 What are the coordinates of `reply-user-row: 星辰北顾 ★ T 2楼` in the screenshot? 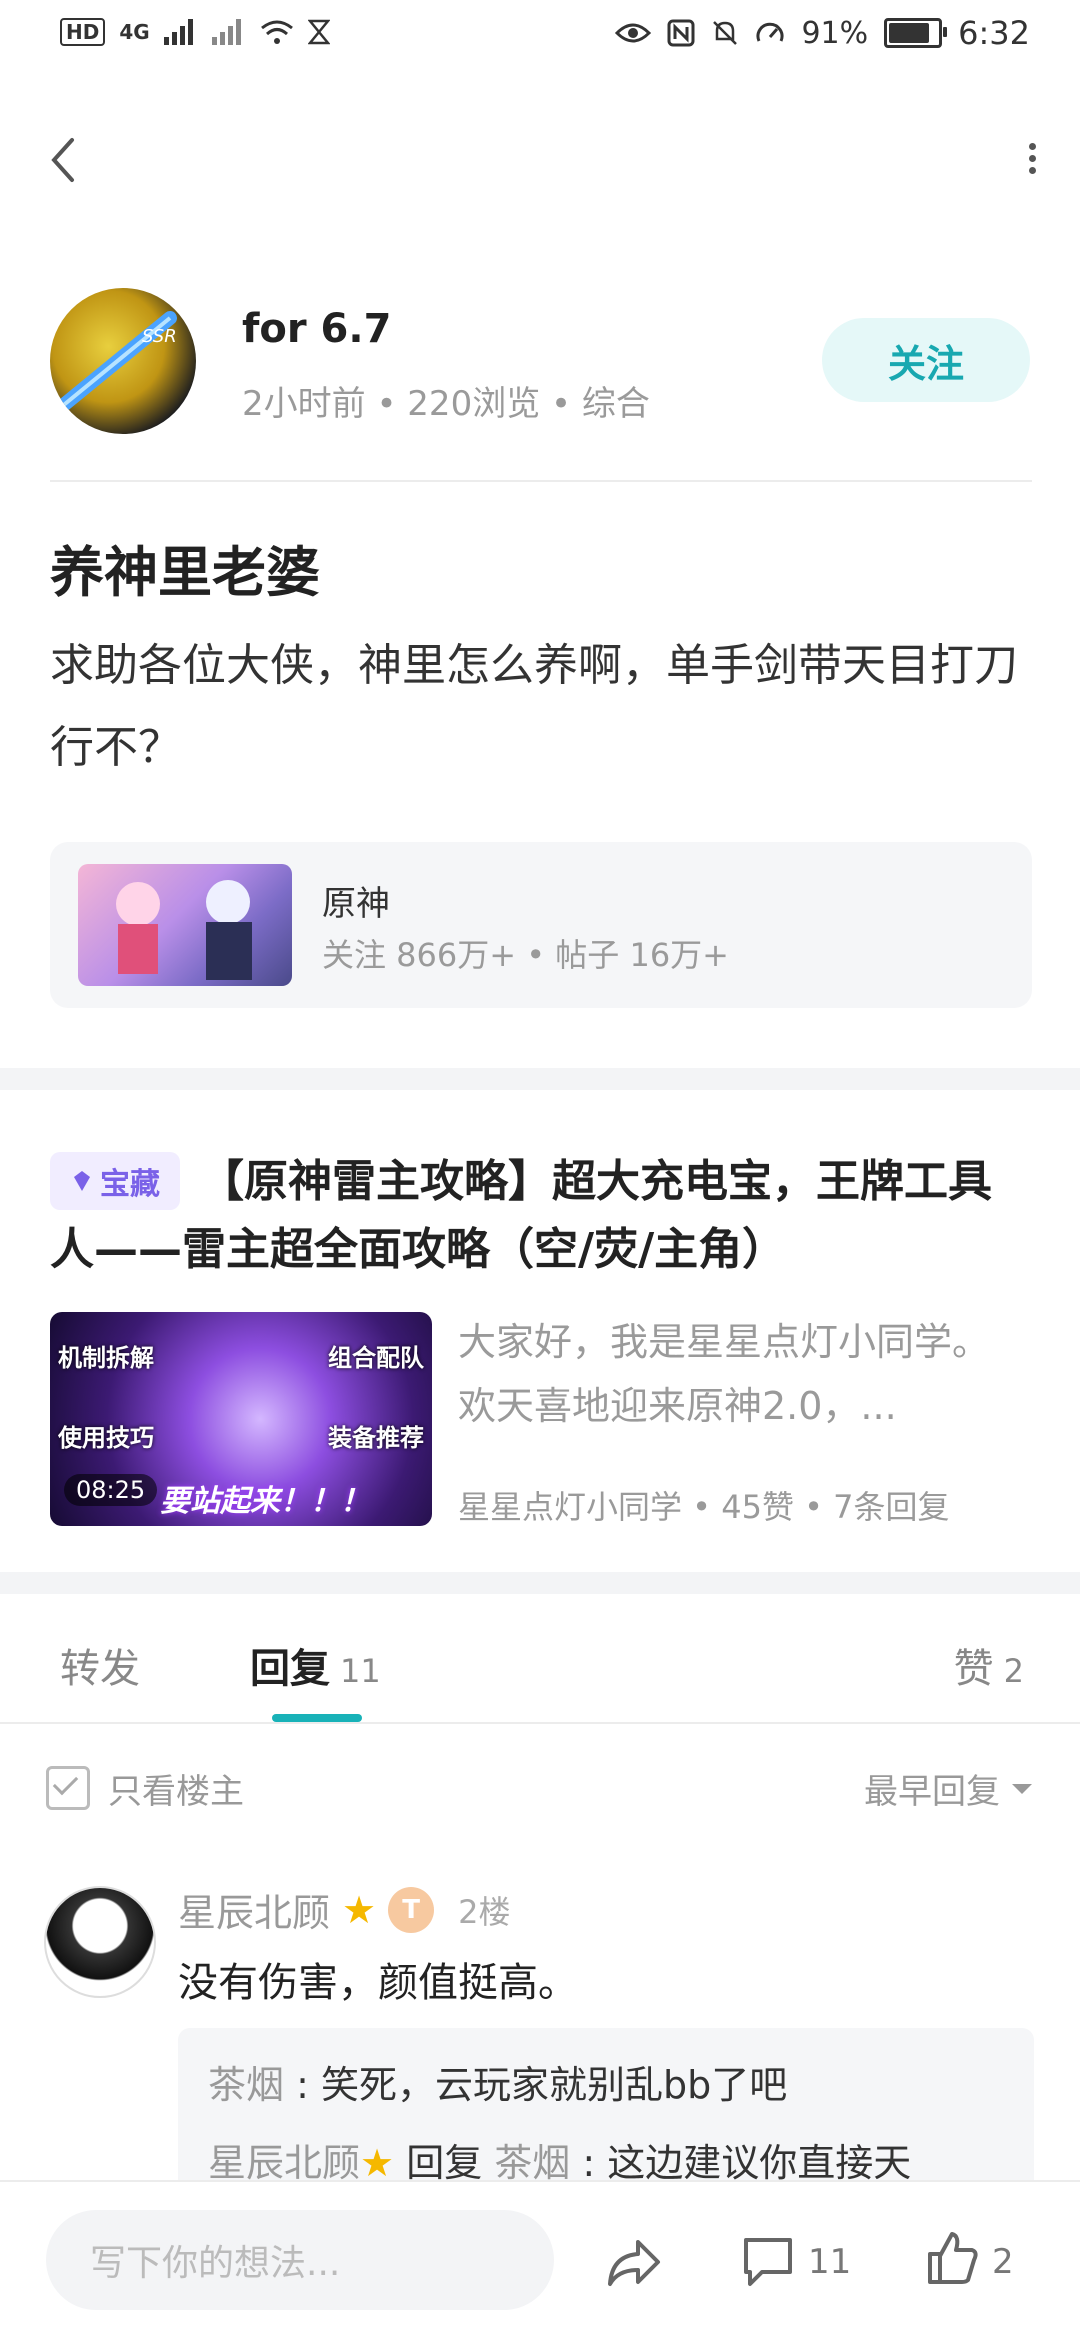 It's located at (344, 1909).